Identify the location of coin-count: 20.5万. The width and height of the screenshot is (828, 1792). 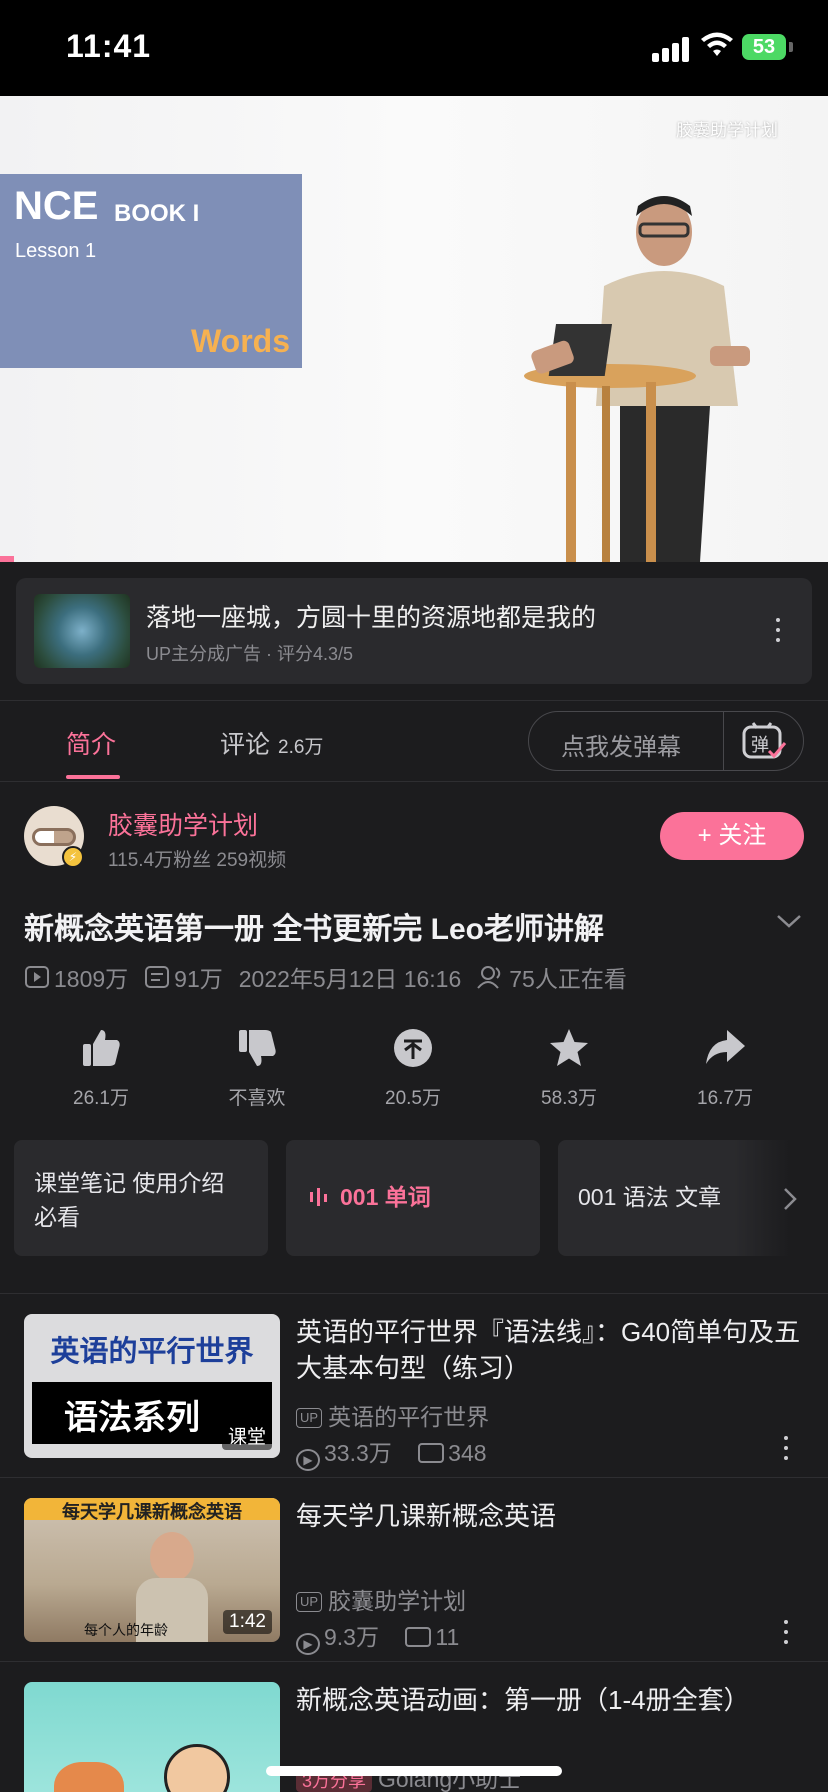
(413, 1098).